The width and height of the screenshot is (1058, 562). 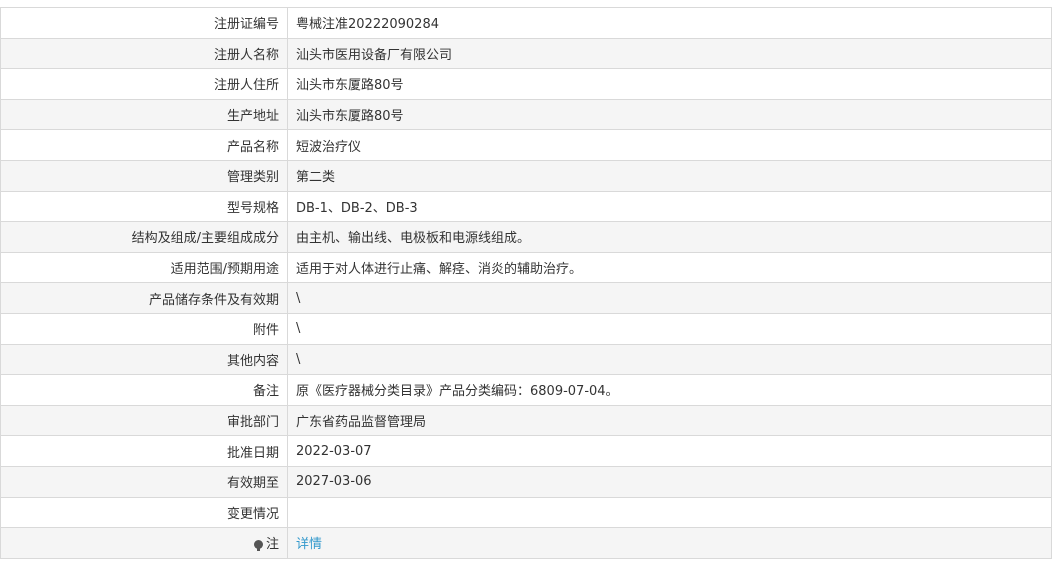 I want to click on lightbulb-icon, so click(x=258, y=546).